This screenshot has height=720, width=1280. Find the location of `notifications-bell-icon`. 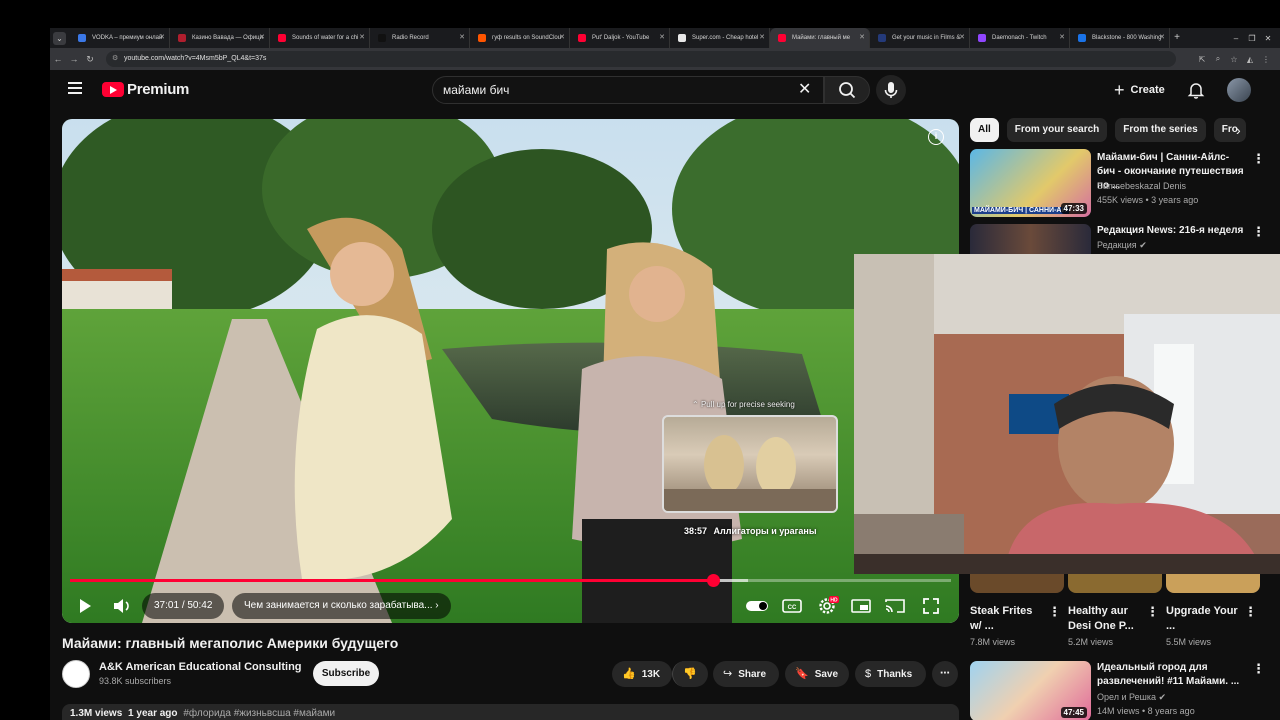

notifications-bell-icon is located at coordinates (1196, 90).